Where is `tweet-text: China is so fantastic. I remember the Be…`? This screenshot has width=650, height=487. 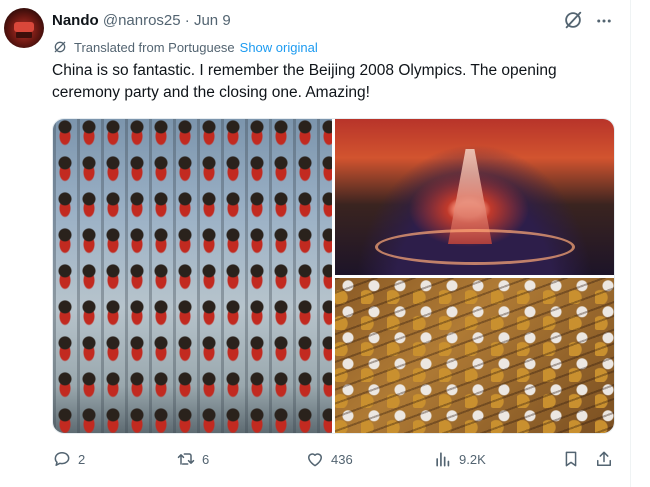
tweet-text: China is so fantastic. I remember the Be… is located at coordinates (304, 81).